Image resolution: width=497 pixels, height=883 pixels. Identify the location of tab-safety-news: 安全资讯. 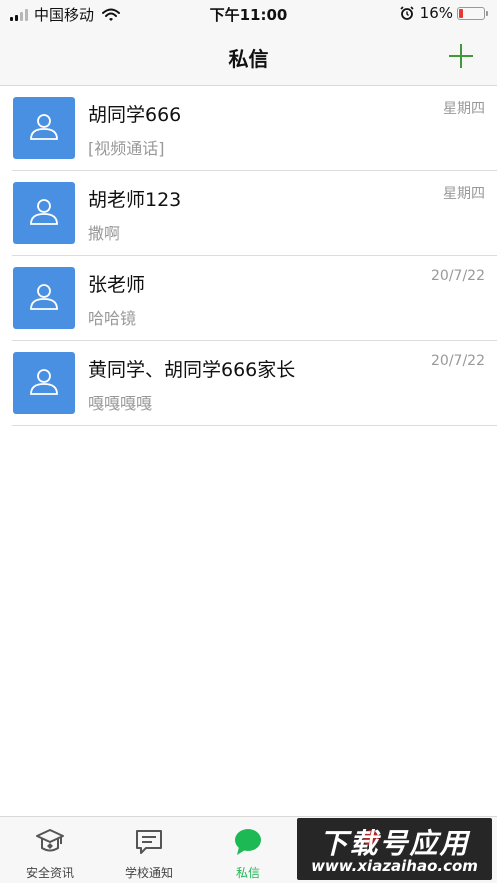
(50, 850).